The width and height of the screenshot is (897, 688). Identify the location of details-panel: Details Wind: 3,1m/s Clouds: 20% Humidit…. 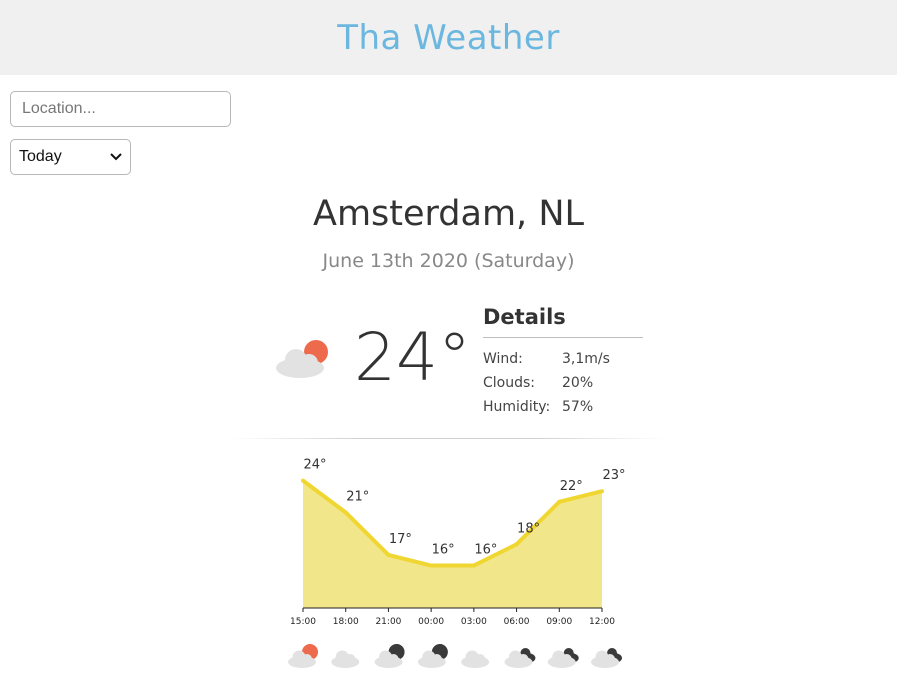
(563, 362).